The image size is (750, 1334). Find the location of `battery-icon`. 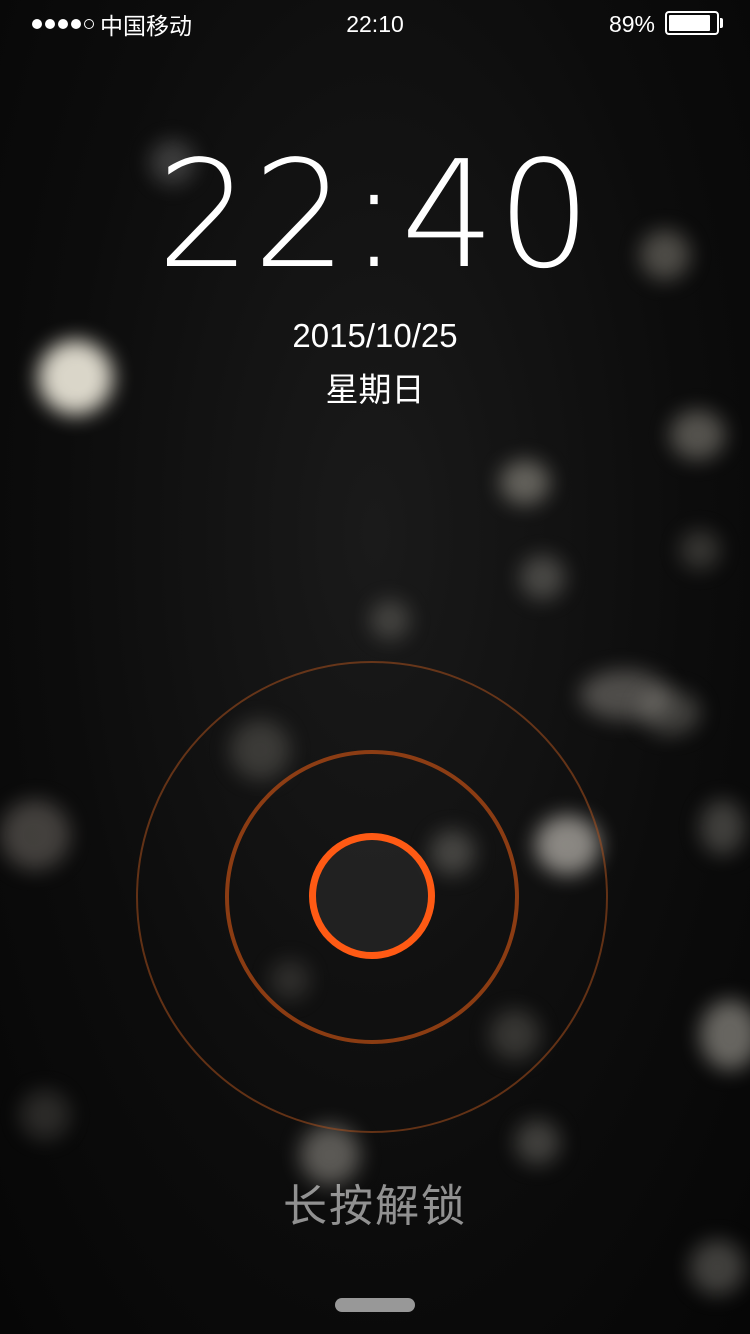

battery-icon is located at coordinates (692, 23).